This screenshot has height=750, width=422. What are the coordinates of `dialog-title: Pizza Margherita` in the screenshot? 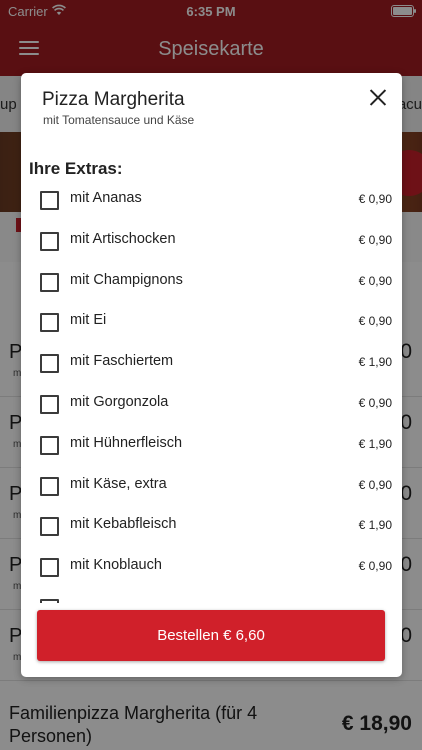 It's located at (113, 99).